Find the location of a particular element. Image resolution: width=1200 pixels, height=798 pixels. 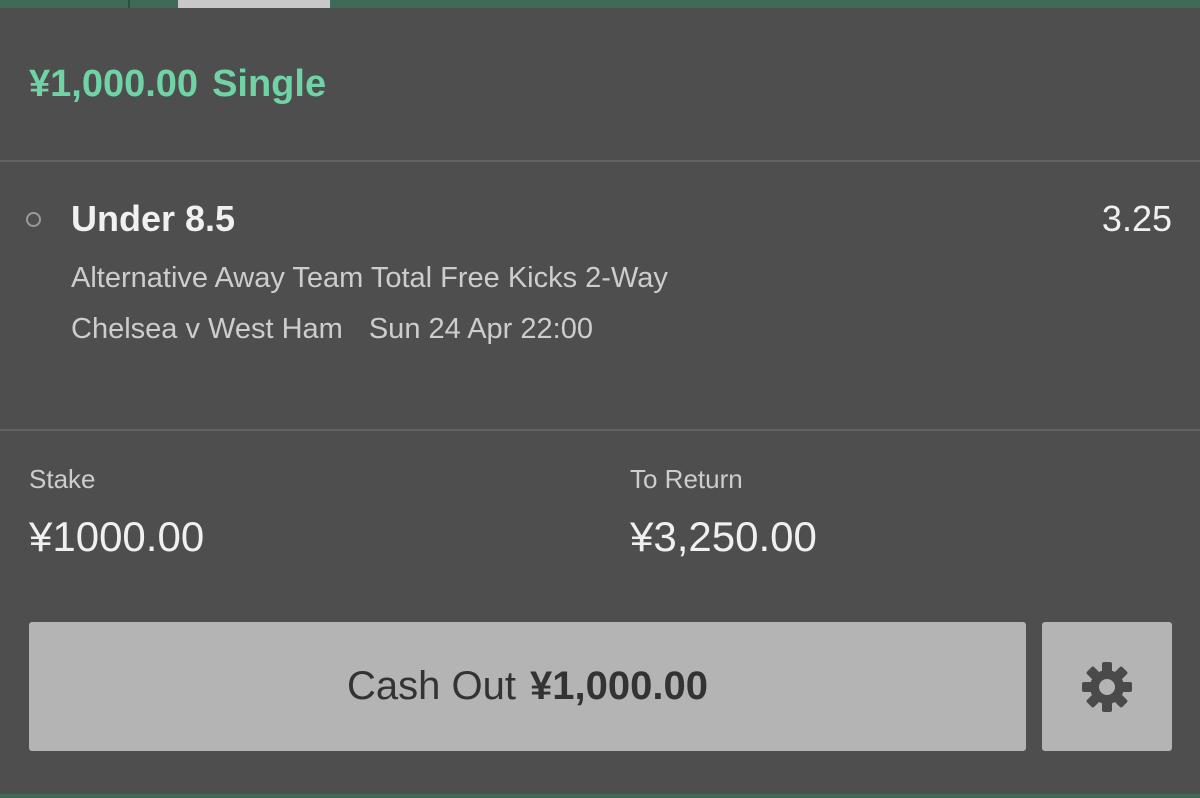

stake-value: ¥1000.00 is located at coordinates (117, 536).